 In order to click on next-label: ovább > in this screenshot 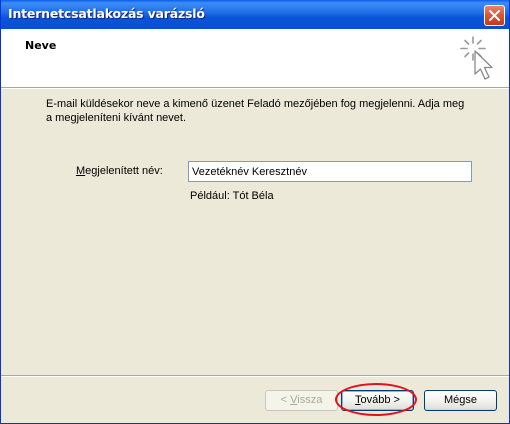, I will do `click(380, 400)`.